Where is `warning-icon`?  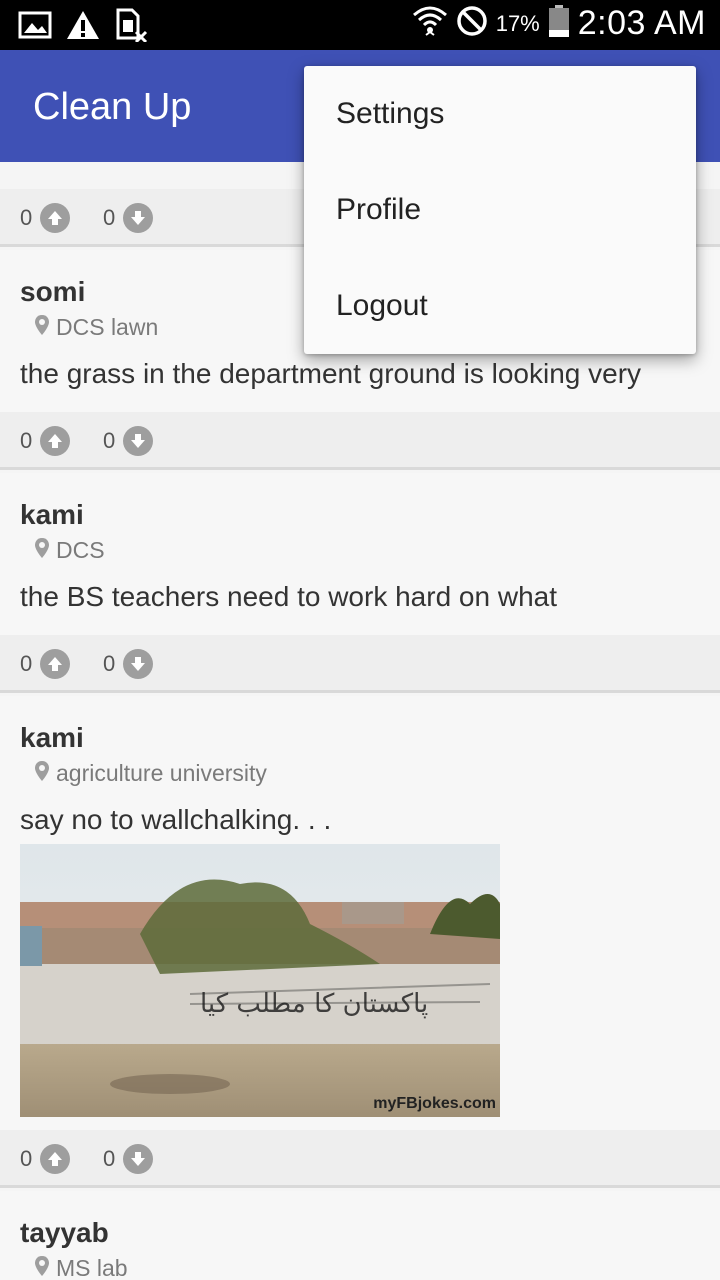
warning-icon is located at coordinates (83, 27).